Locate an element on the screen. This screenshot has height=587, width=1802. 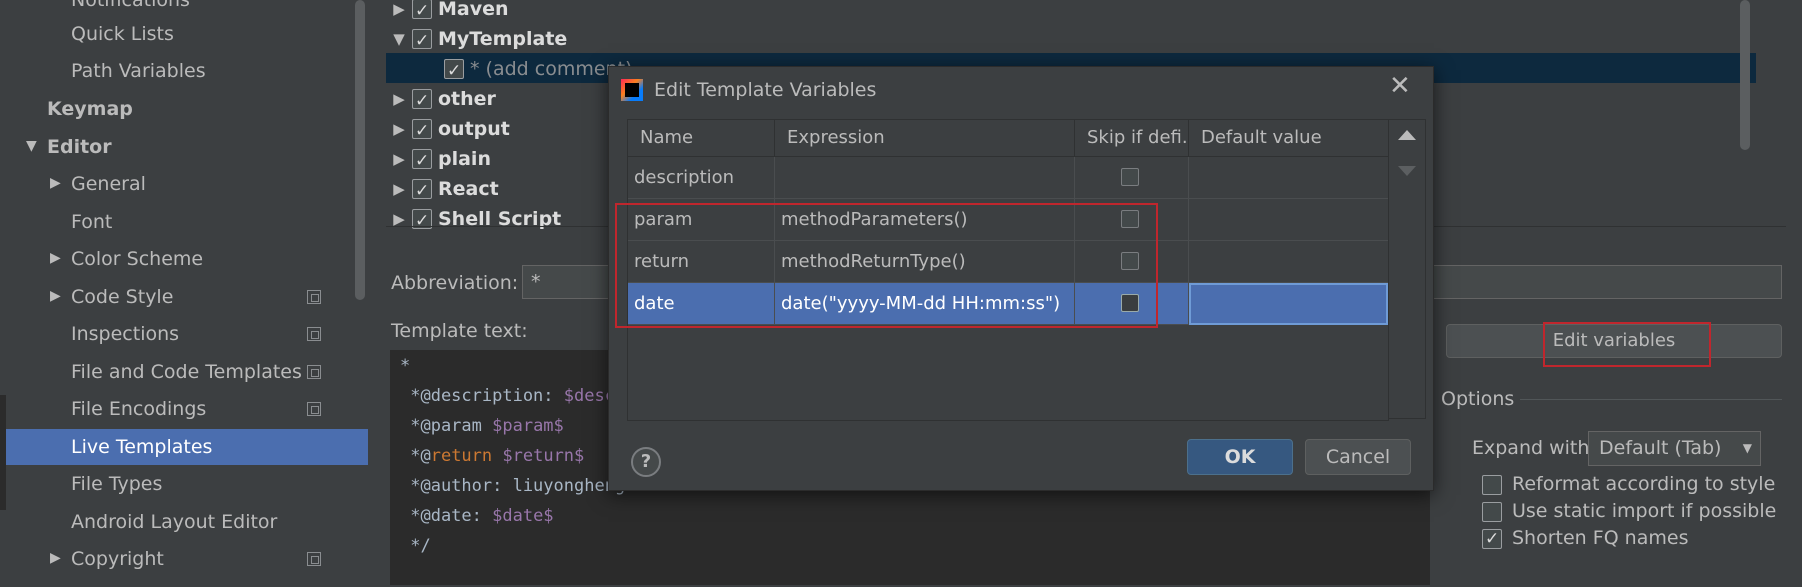
tree-group-plain: ▶ plain is located at coordinates (438, 159).